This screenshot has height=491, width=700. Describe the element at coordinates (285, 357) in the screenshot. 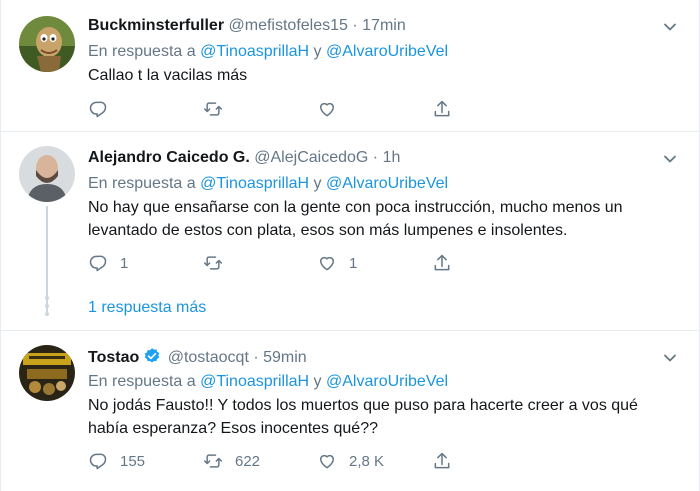

I see `timestamp: 59min` at that location.